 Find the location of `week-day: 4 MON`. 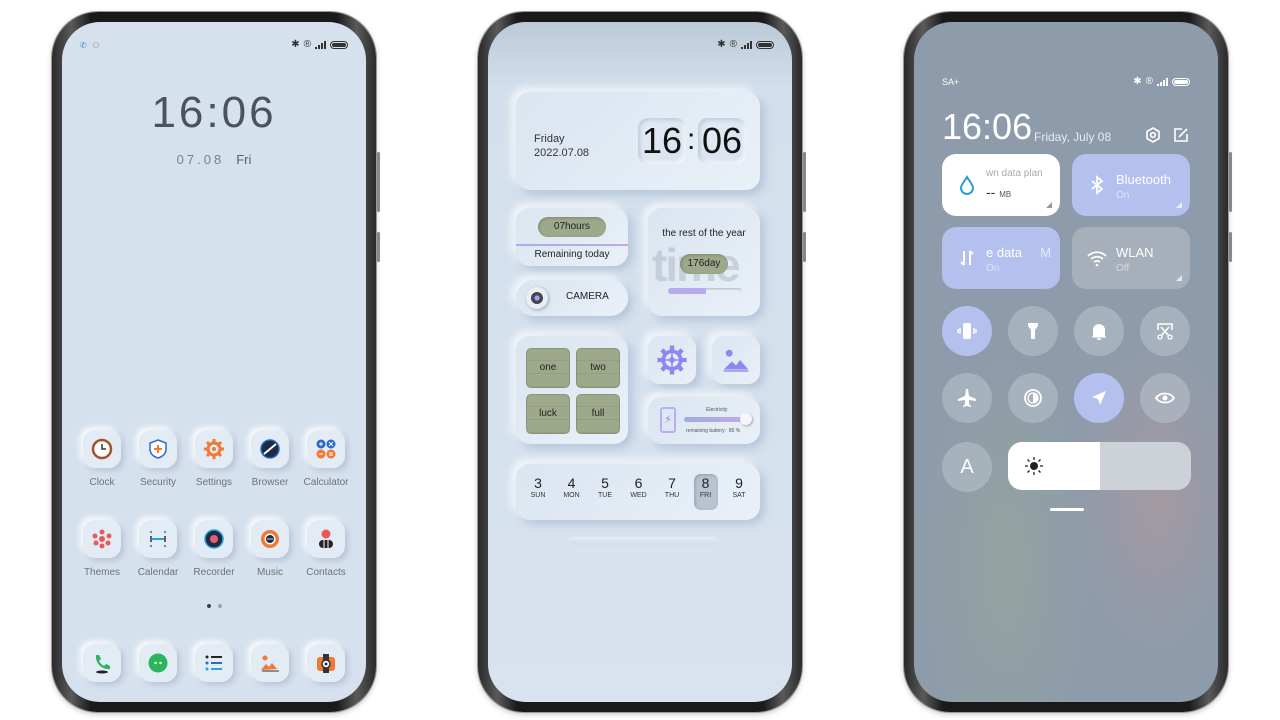

week-day: 4 MON is located at coordinates (572, 492).